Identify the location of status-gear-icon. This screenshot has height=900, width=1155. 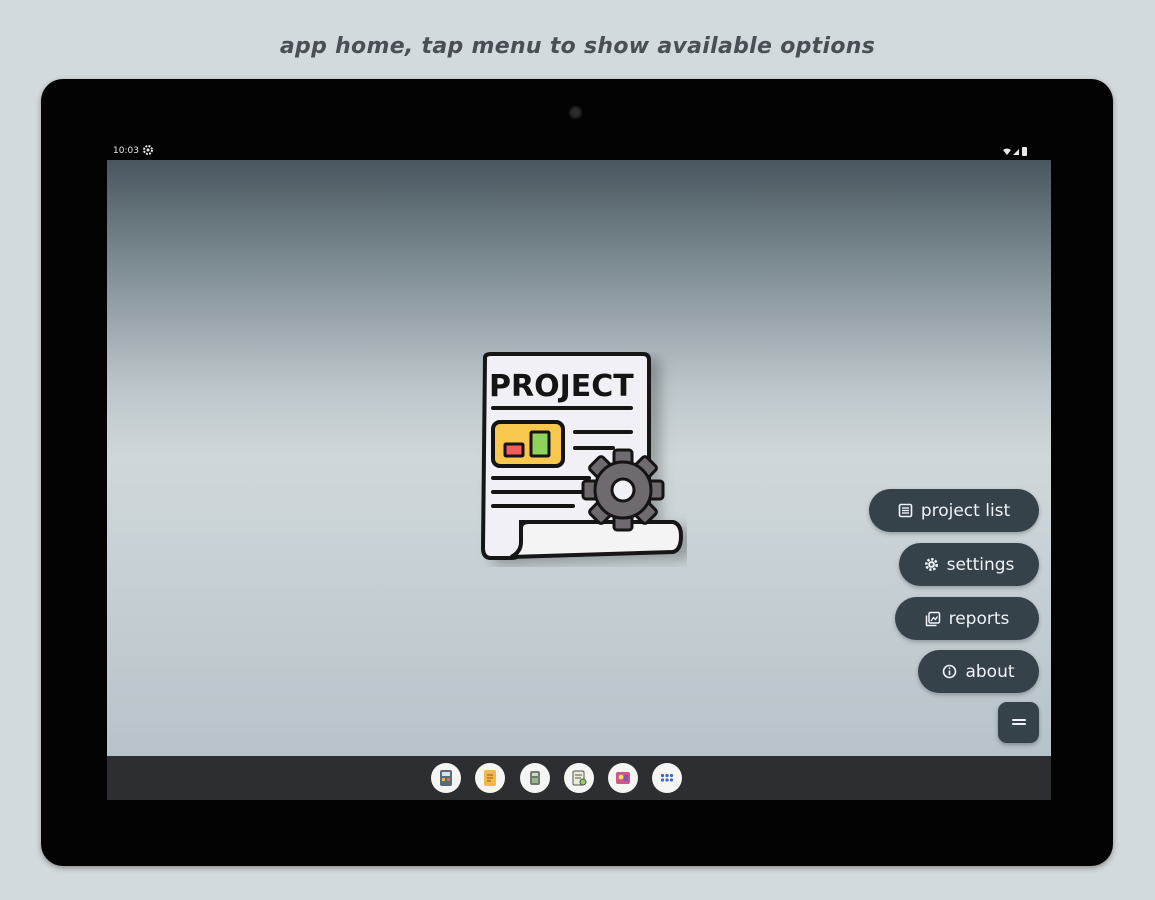
(148, 150).